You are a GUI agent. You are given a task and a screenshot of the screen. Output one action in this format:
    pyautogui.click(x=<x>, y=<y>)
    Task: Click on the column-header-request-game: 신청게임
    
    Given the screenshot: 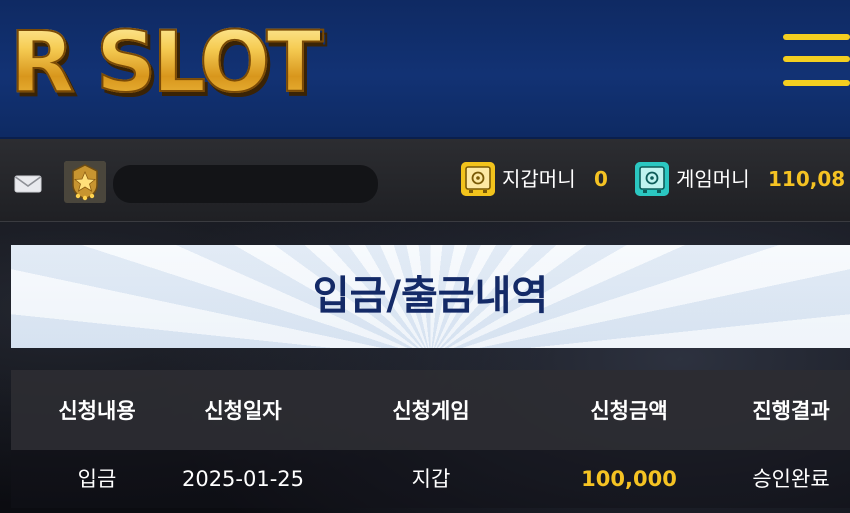 What is the action you would take?
    pyautogui.click(x=431, y=411)
    